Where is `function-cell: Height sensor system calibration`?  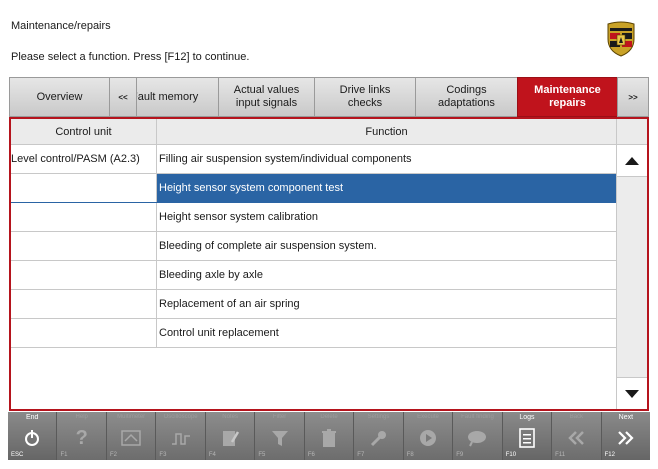 function-cell: Height sensor system calibration is located at coordinates (238, 217).